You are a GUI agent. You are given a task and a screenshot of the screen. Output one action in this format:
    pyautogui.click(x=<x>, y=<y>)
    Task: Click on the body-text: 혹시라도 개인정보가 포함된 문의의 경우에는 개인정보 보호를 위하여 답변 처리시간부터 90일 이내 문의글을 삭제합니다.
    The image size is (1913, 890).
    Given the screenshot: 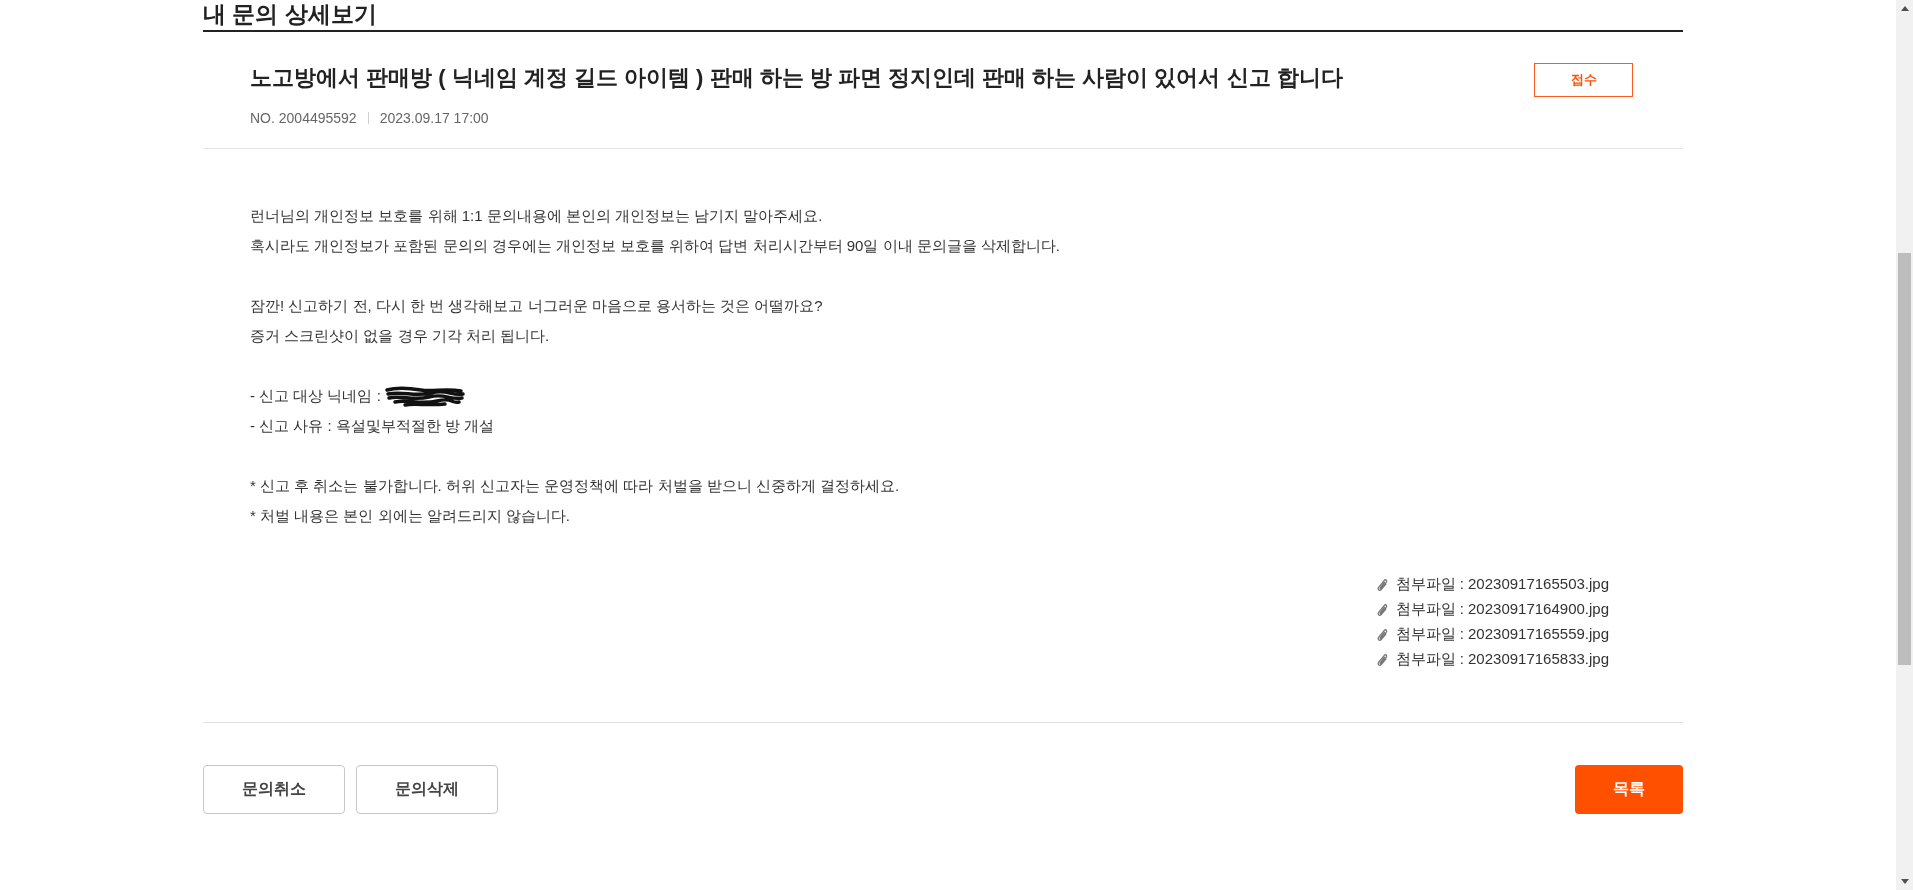 What is the action you would take?
    pyautogui.click(x=655, y=246)
    